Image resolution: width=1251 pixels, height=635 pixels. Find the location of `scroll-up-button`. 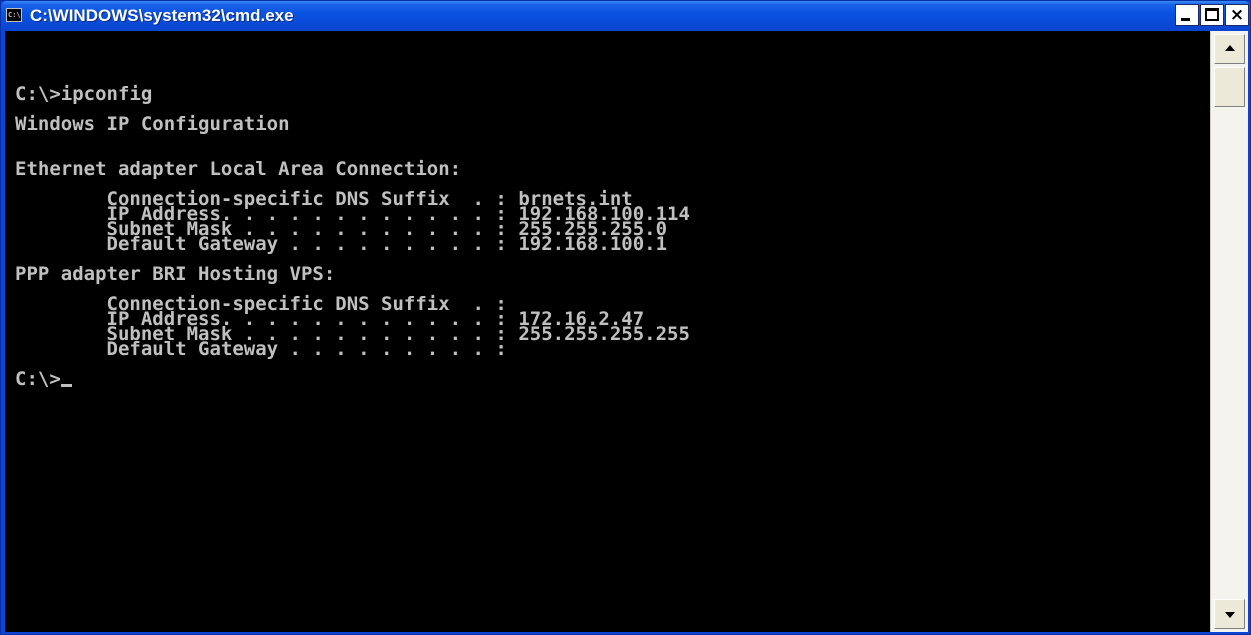

scroll-up-button is located at coordinates (1229, 49).